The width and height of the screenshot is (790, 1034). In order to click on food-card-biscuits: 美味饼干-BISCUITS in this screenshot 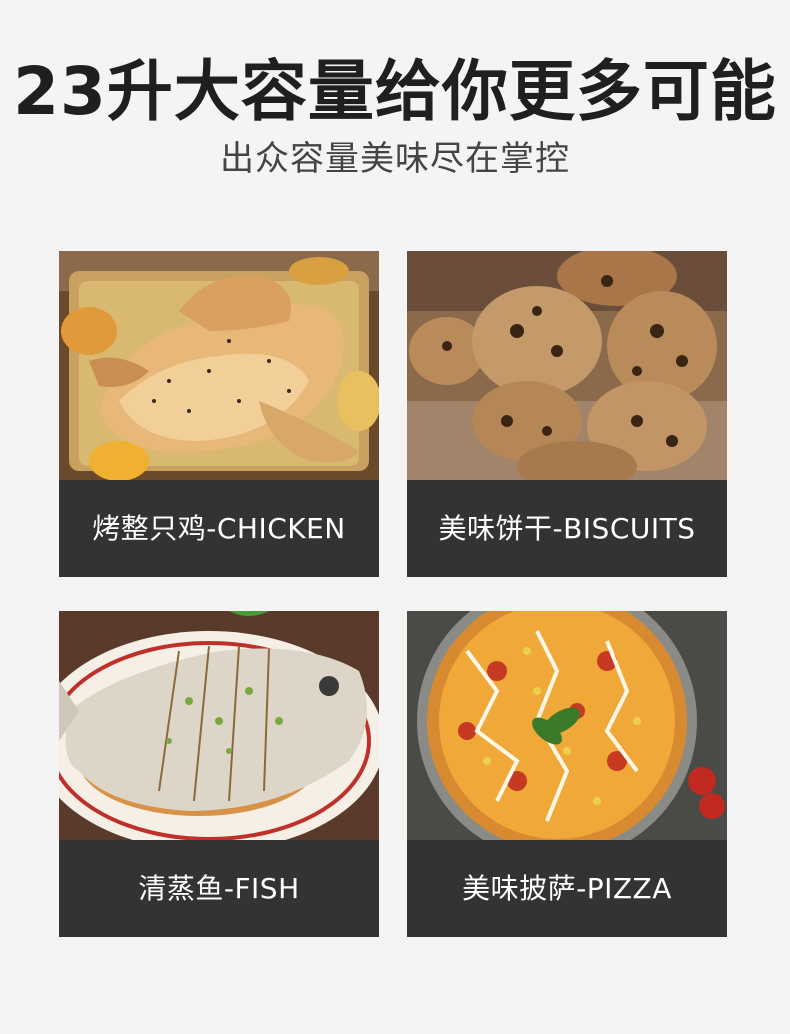, I will do `click(567, 414)`.